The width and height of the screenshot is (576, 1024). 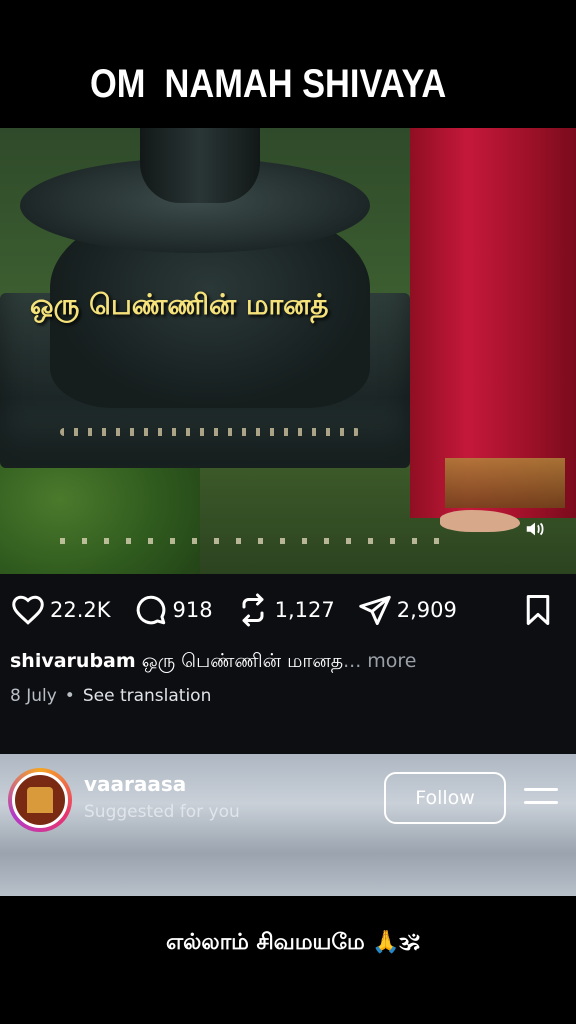 What do you see at coordinates (210, 432) in the screenshot?
I see `video-scene-flowers` at bounding box center [210, 432].